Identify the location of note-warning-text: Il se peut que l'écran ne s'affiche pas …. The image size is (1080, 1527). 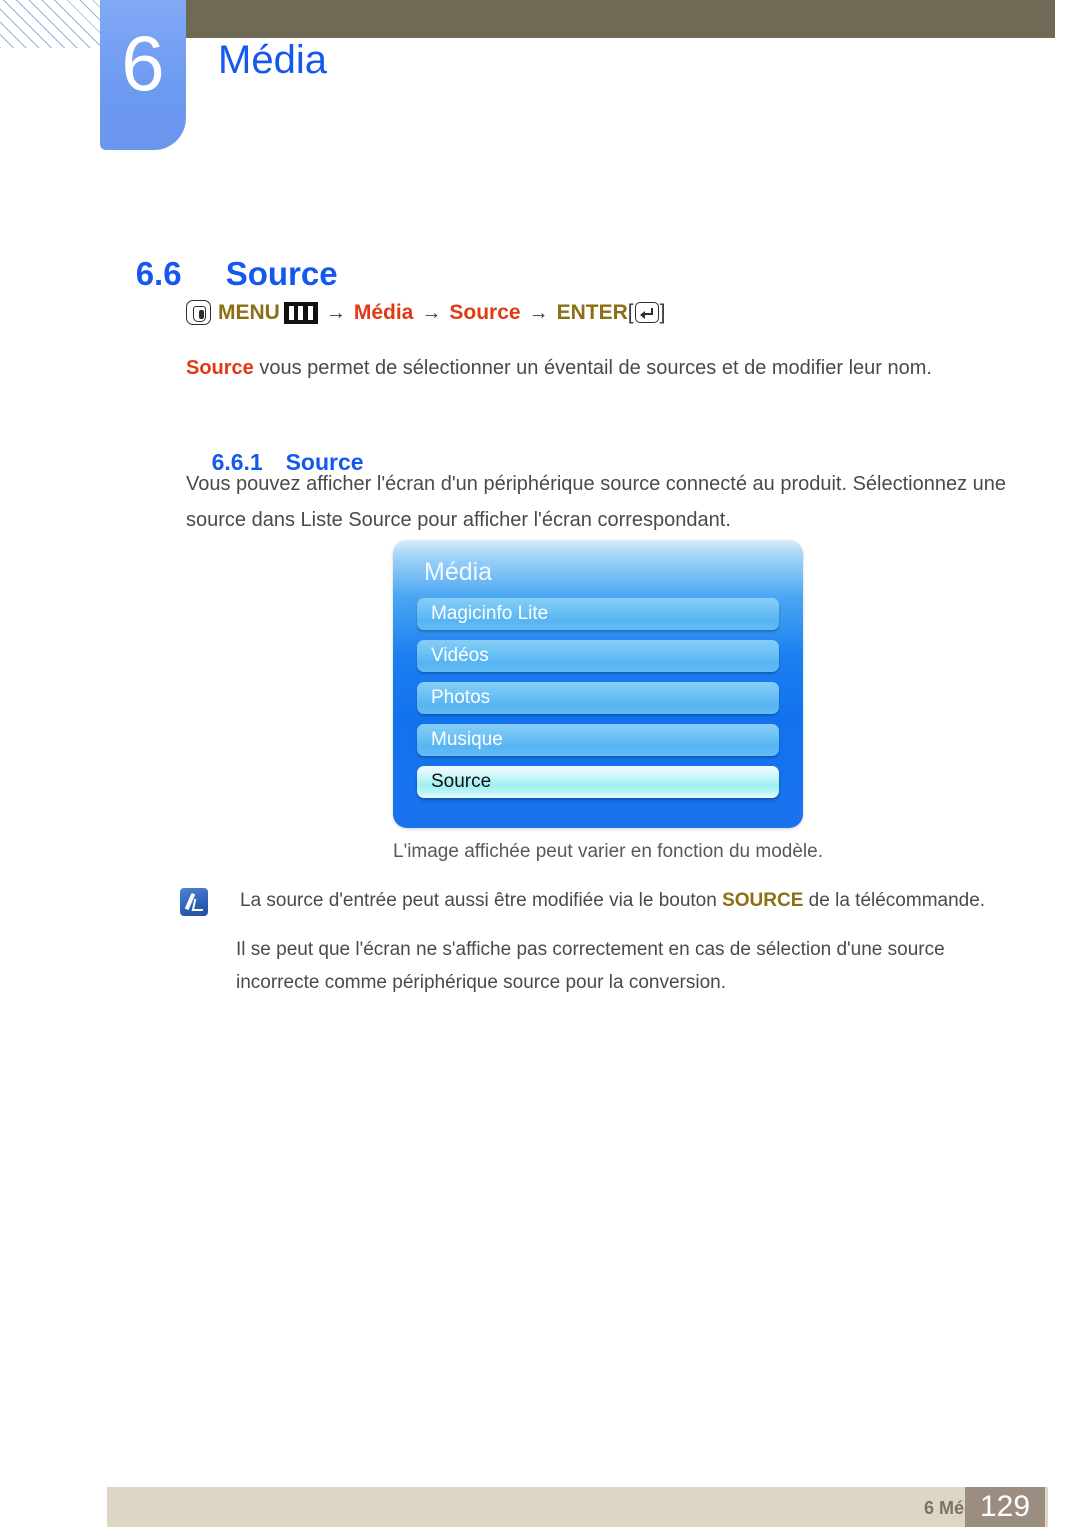
(590, 966).